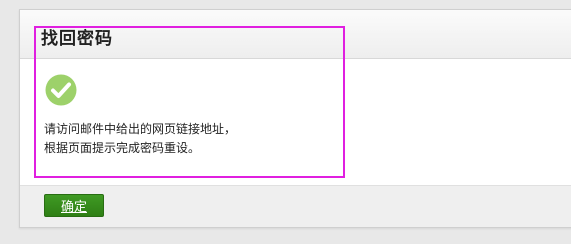 The height and width of the screenshot is (244, 571). Describe the element at coordinates (77, 39) in the screenshot. I see `page-title: 找回密码` at that location.